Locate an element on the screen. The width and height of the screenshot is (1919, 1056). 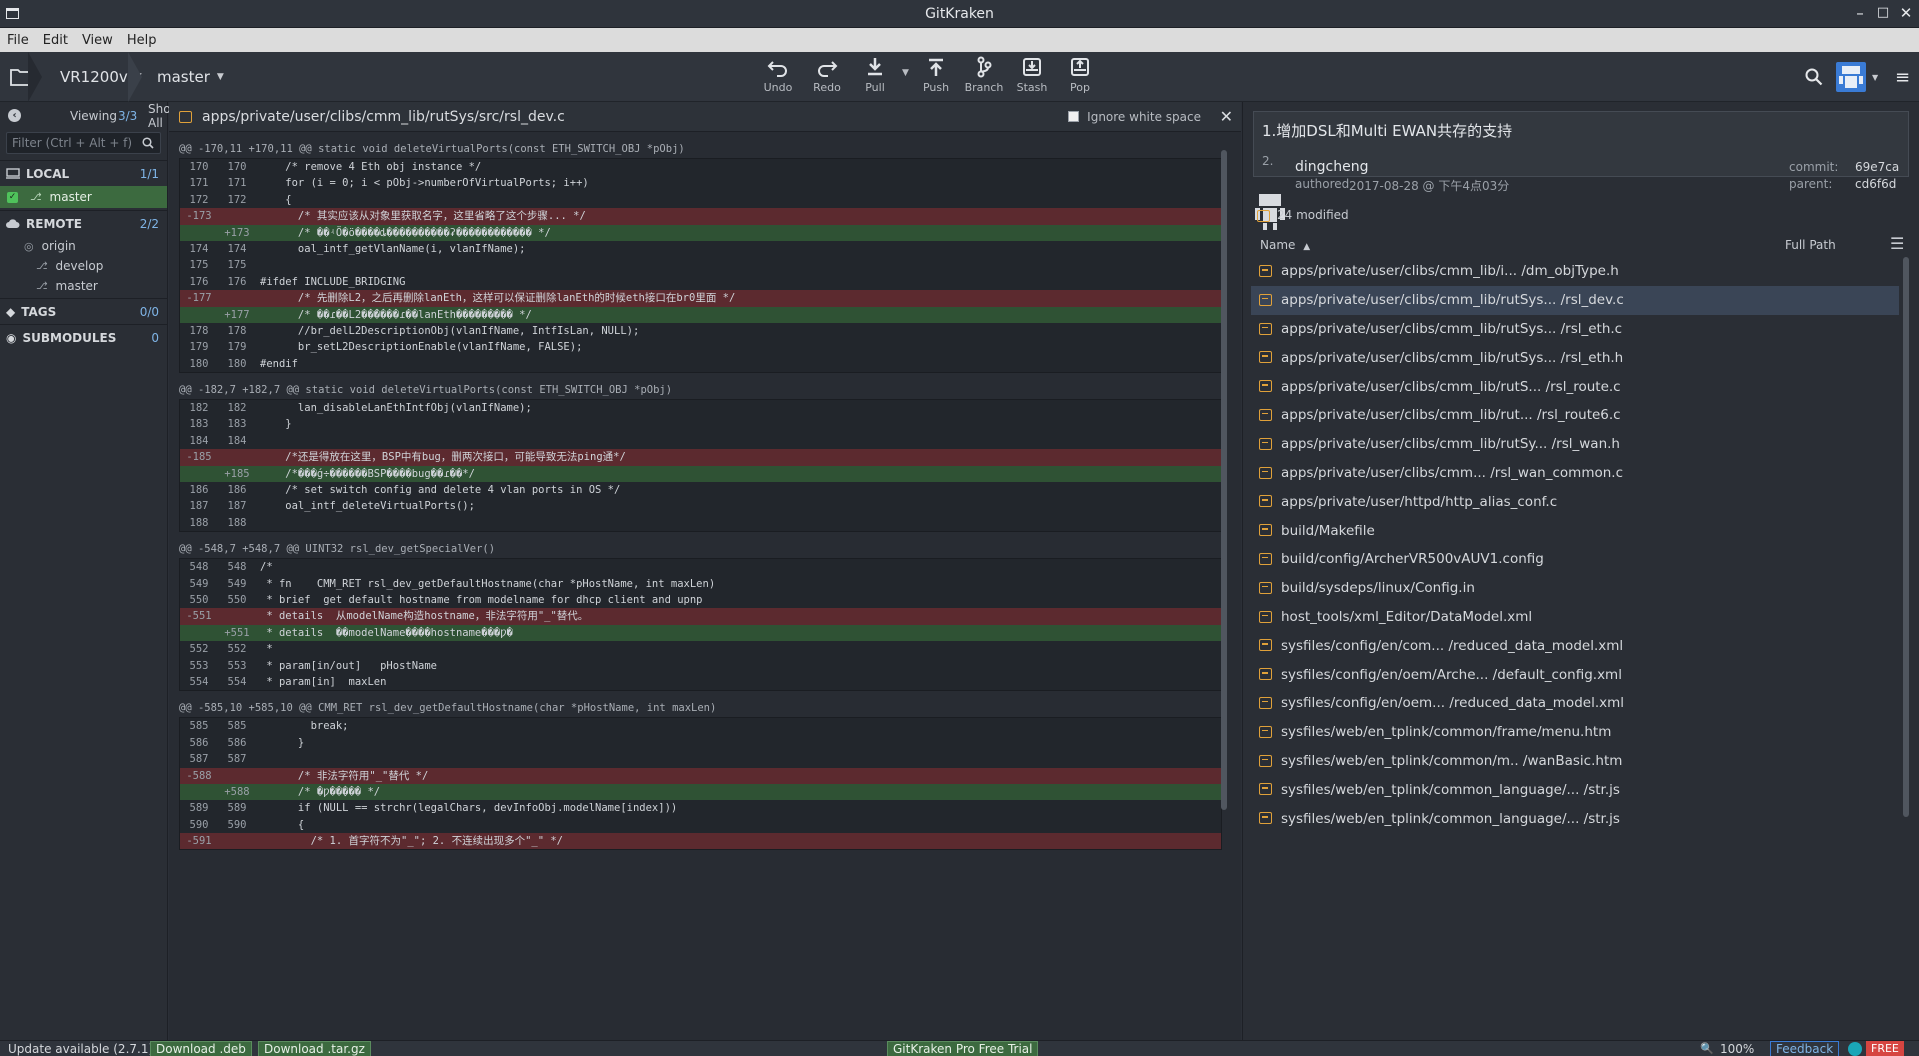
undo-button: Undo is located at coordinates (778, 78).